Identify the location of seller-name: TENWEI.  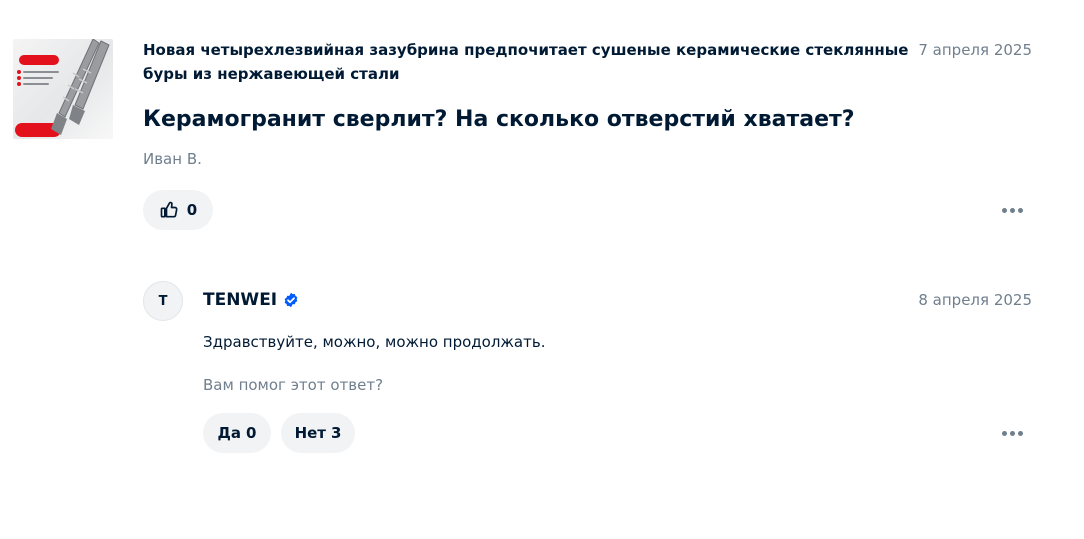
(251, 300).